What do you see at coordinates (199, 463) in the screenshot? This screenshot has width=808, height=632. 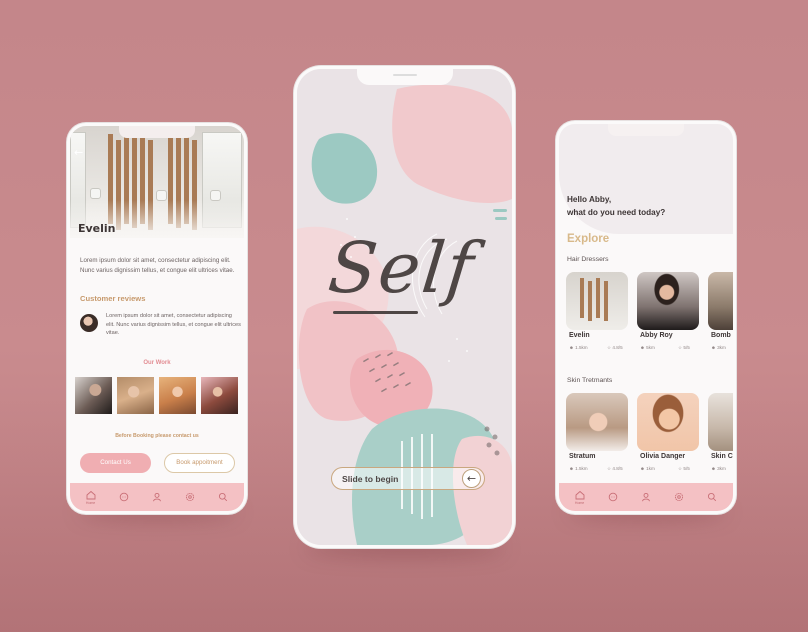 I see `book-appointment-button: Book appoitment` at bounding box center [199, 463].